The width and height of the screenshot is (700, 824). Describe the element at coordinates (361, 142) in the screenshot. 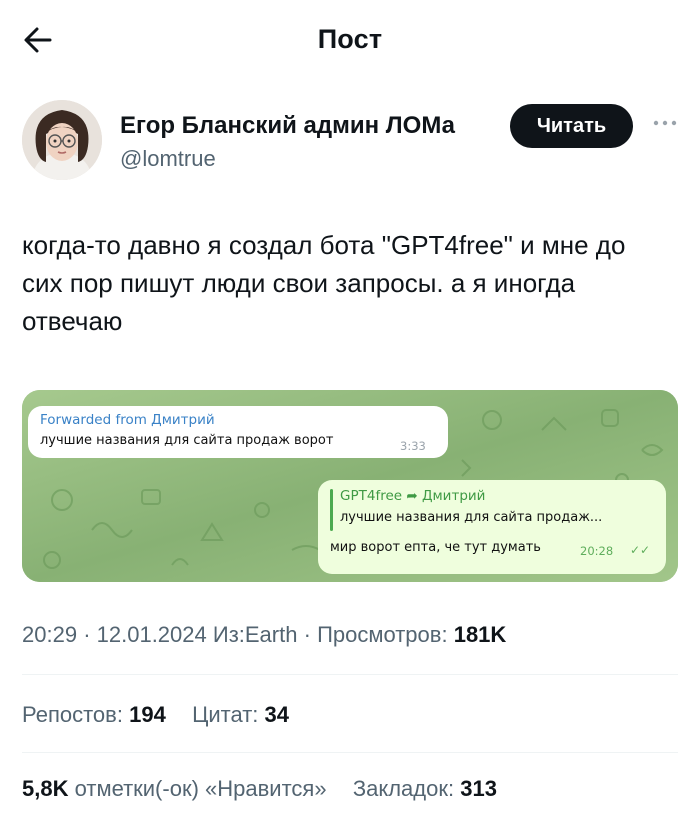

I see `author-row: Егор Бланский админ ЛОМа @lomtrue Читать` at that location.